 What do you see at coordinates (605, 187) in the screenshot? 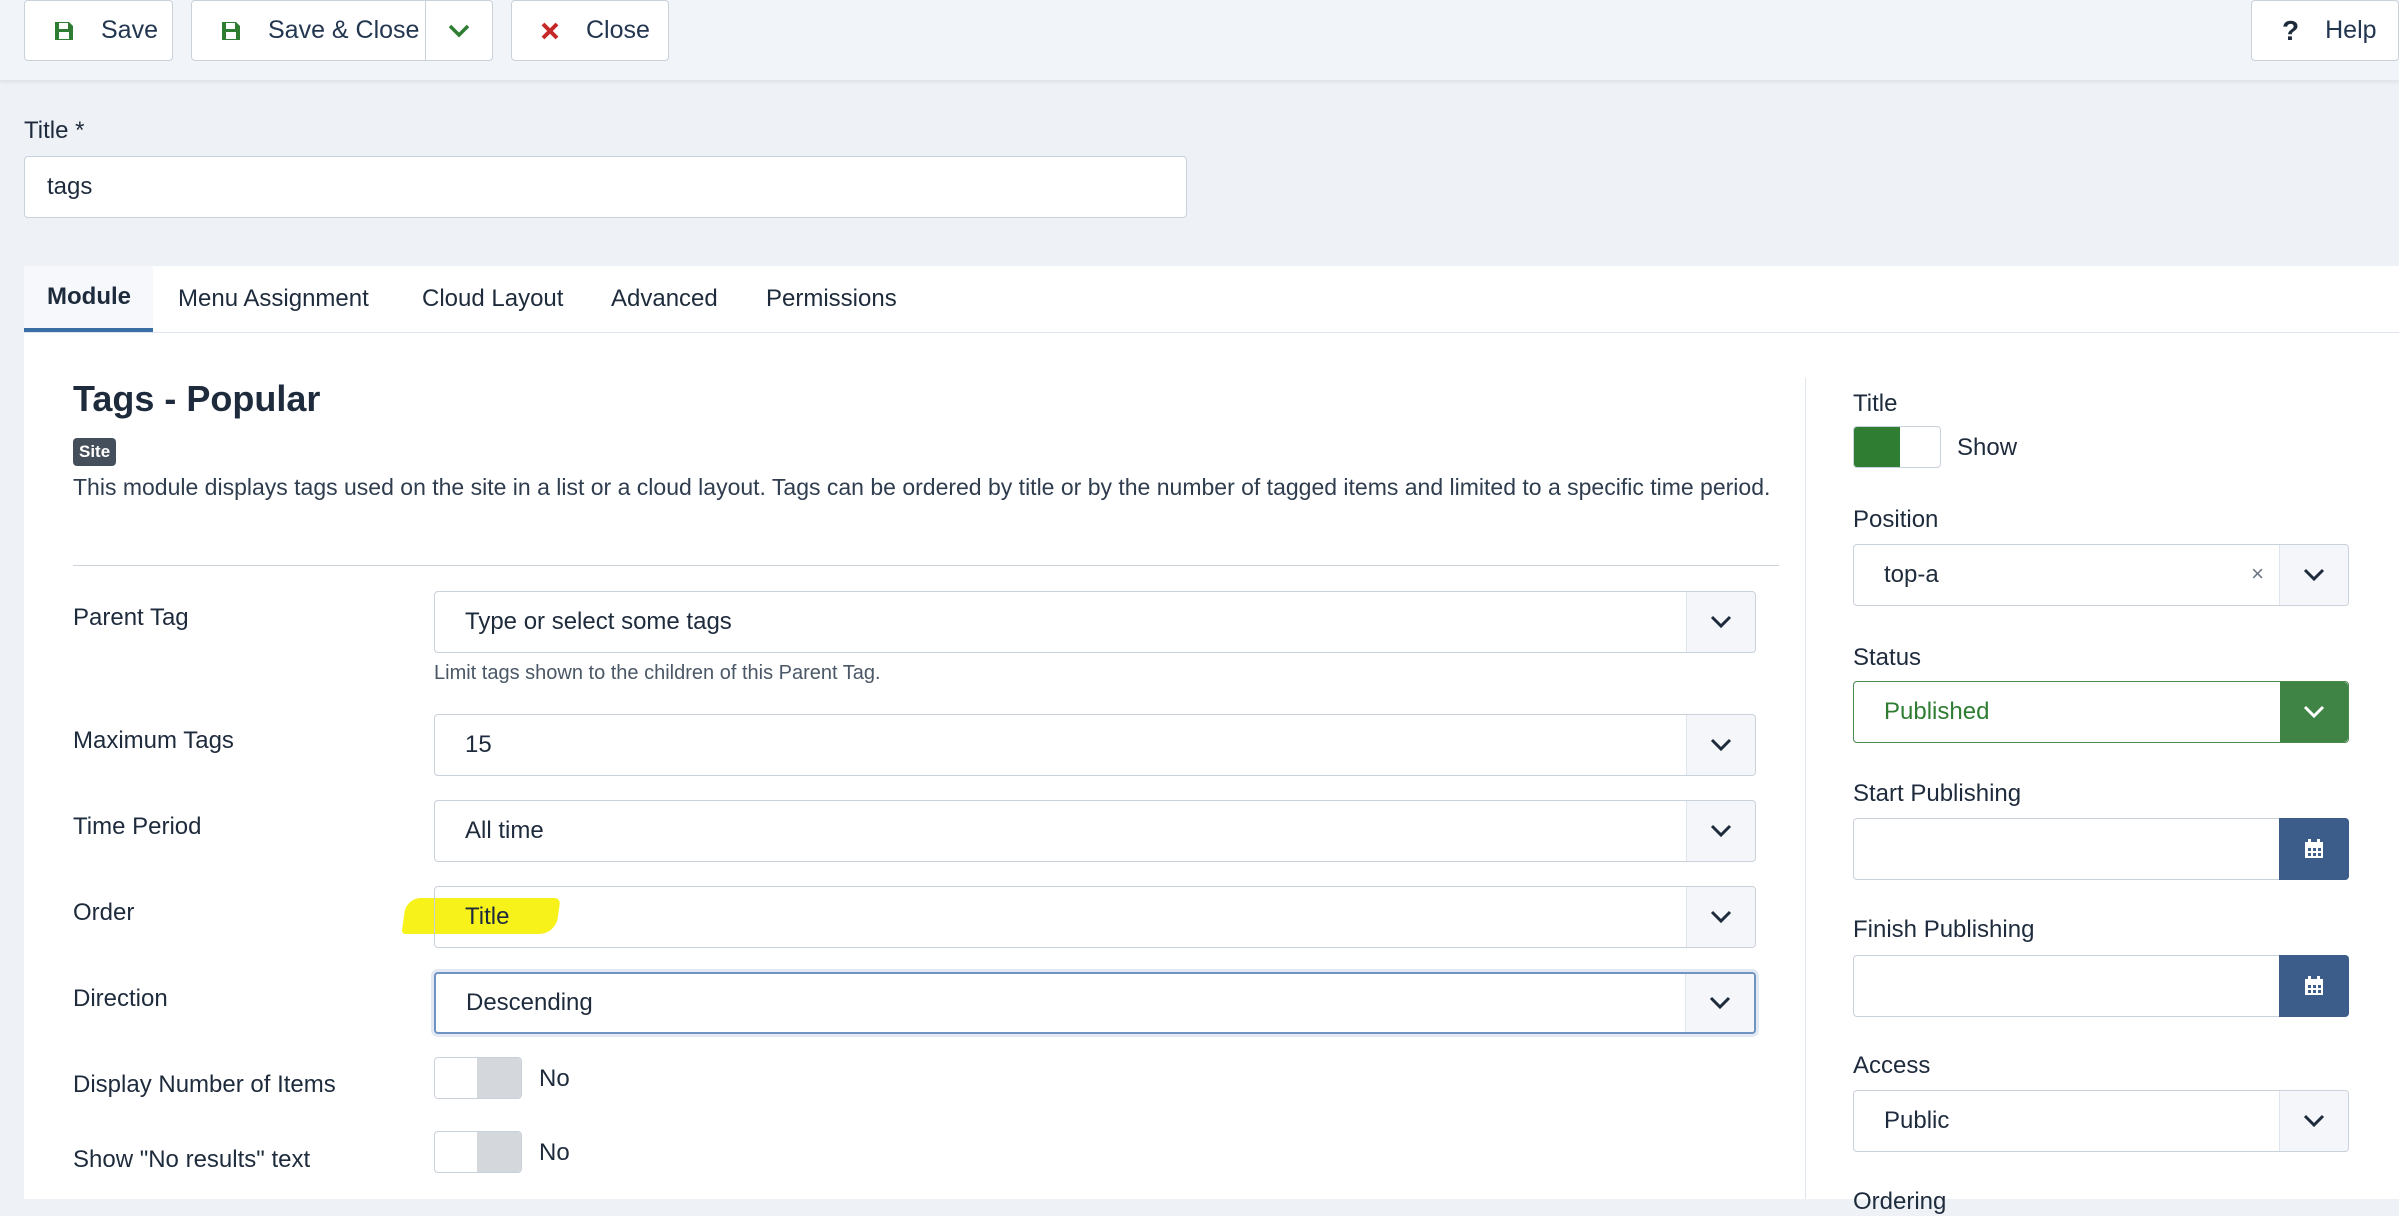
I see `title-input` at bounding box center [605, 187].